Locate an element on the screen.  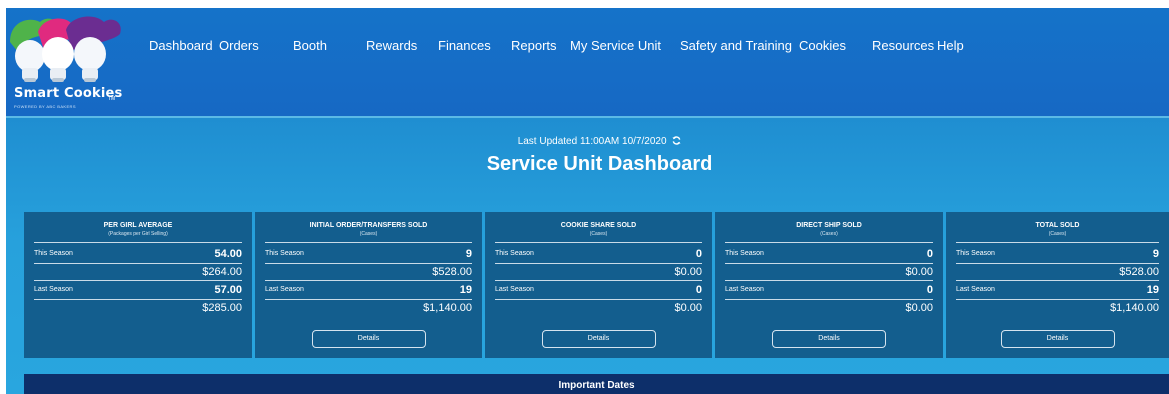
nav-dashboard: Dashboard is located at coordinates (181, 45).